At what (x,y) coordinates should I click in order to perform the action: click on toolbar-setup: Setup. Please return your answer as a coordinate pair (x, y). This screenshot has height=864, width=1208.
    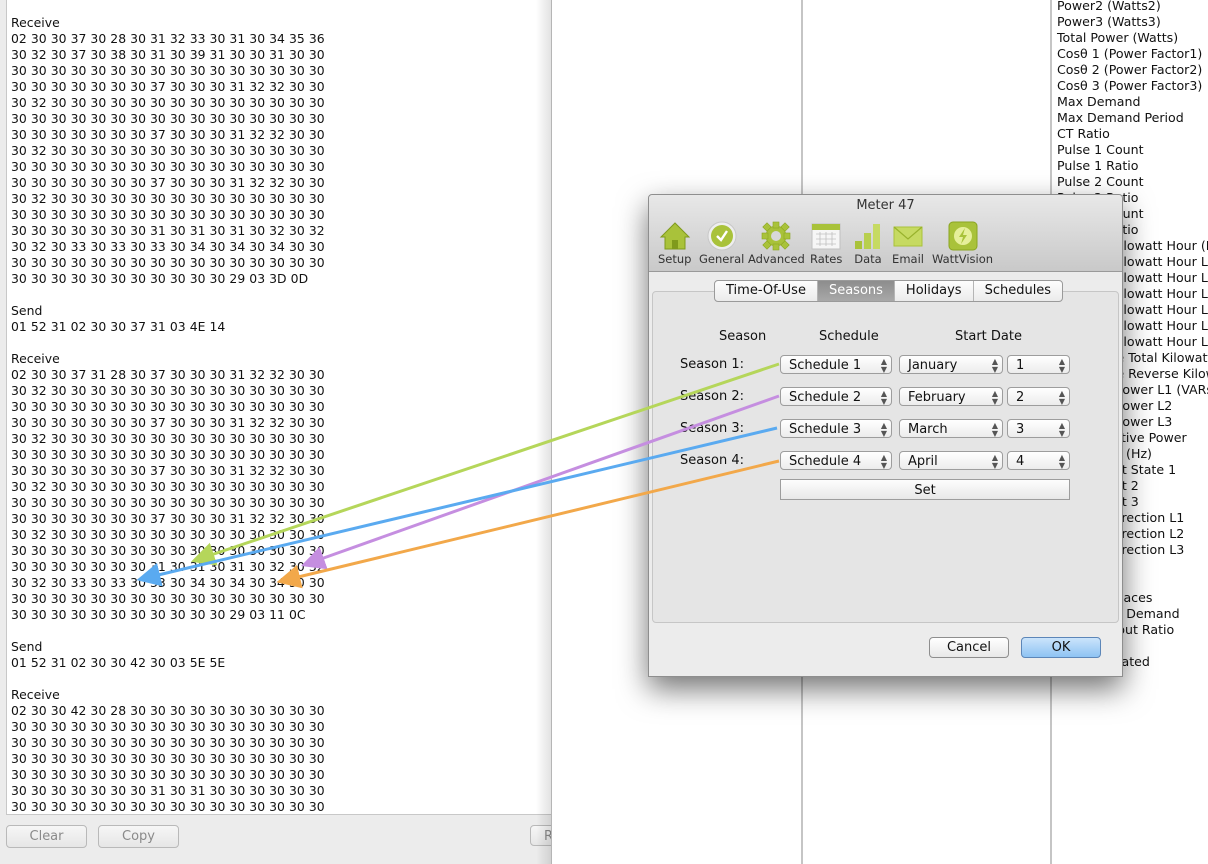
    Looking at the image, I should click on (674, 243).